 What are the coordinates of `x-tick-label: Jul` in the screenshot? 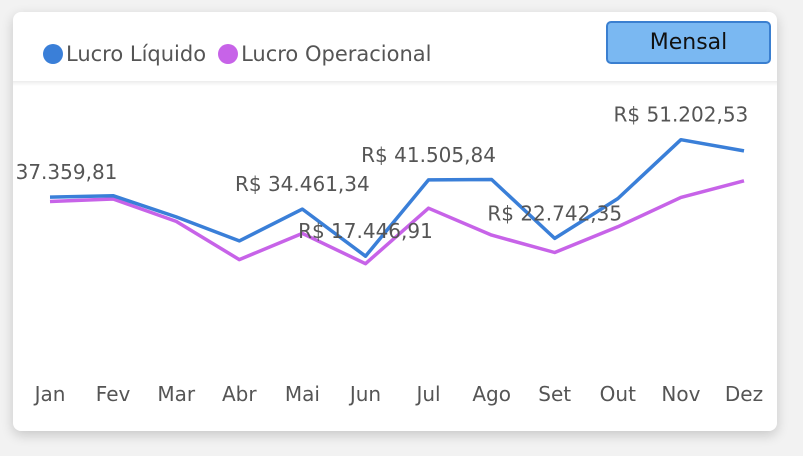 It's located at (427, 394).